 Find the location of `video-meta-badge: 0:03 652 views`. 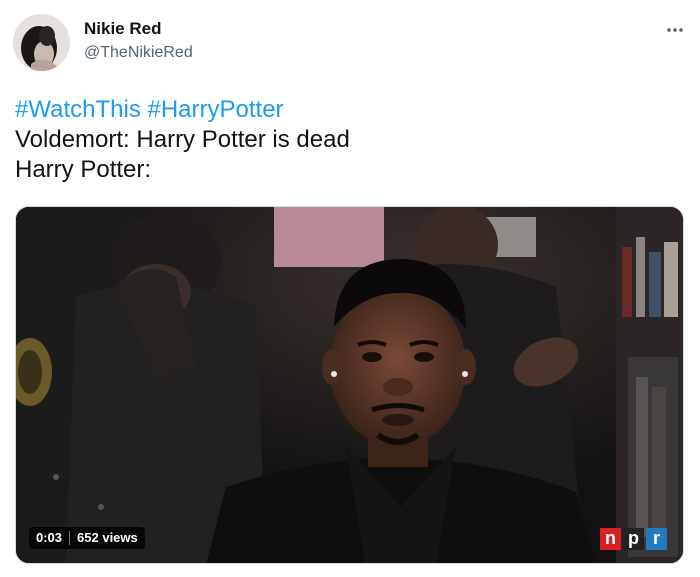

video-meta-badge: 0:03 652 views is located at coordinates (87, 538).